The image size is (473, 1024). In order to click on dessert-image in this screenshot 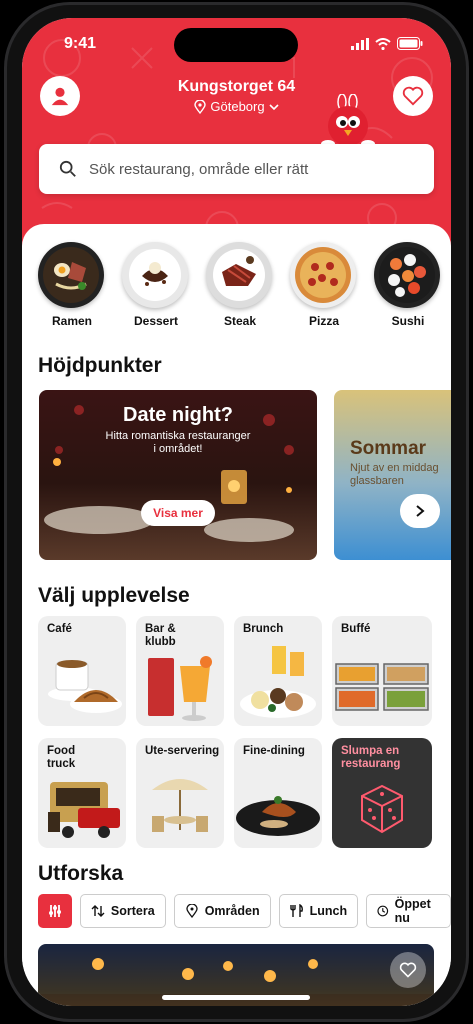, I will do `click(155, 275)`.